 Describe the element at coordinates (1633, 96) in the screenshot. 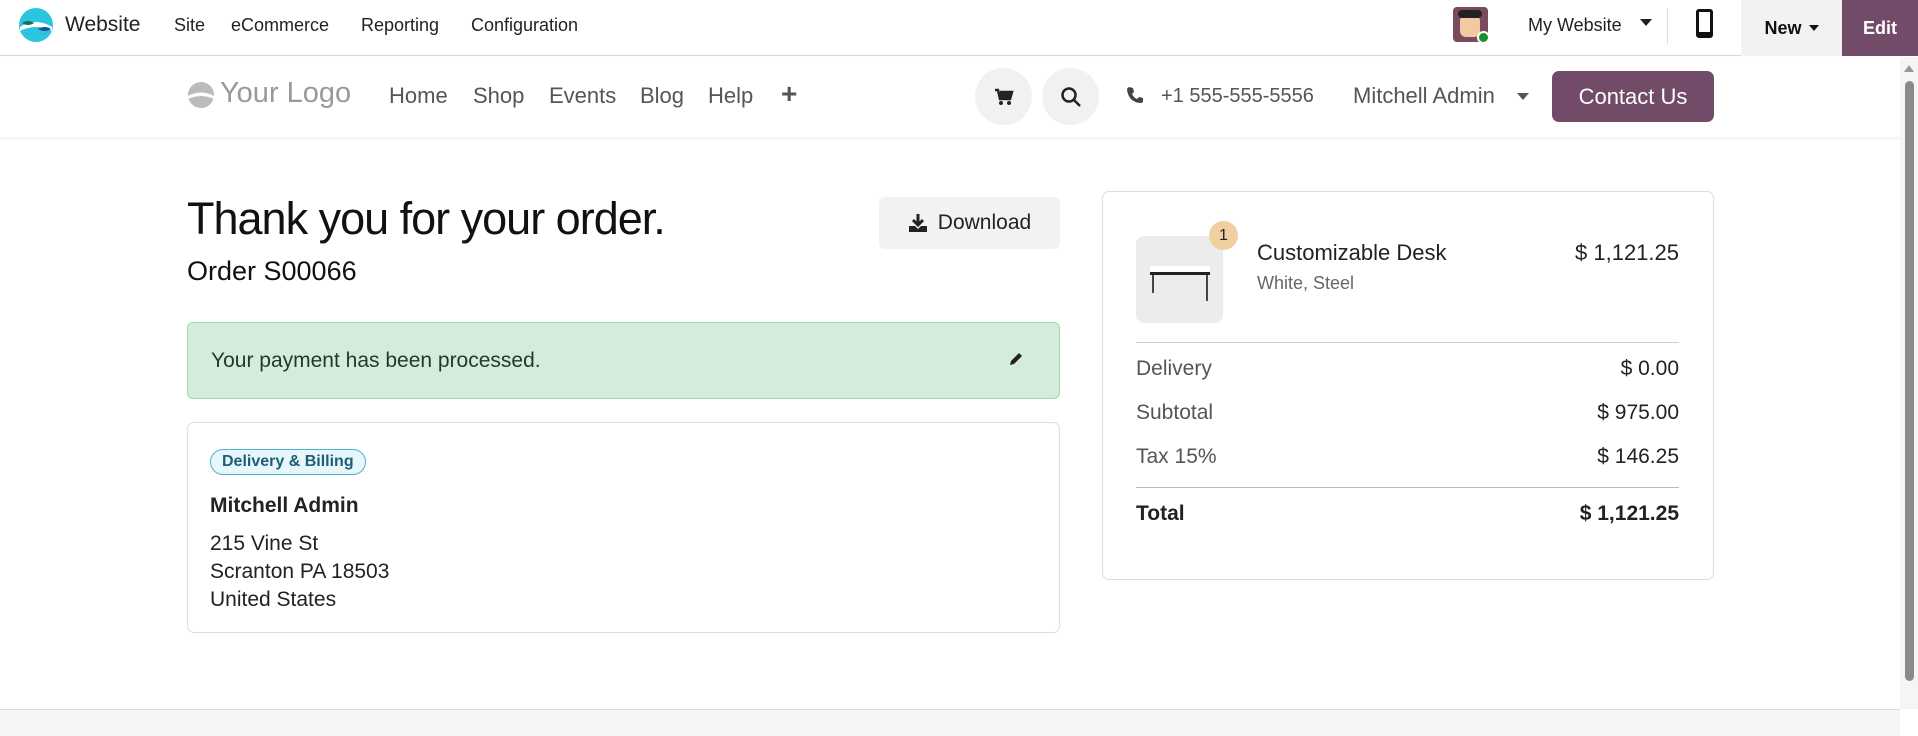

I see `contact-us-button: Contact Us` at that location.